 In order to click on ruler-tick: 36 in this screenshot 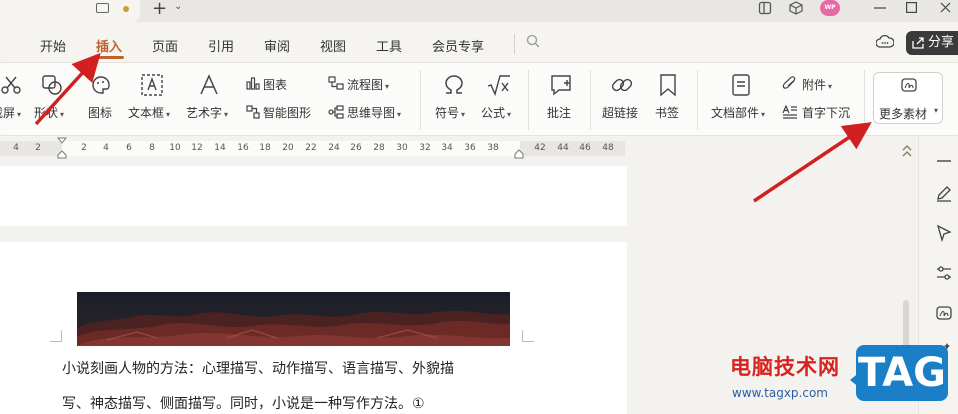, I will do `click(470, 148)`.